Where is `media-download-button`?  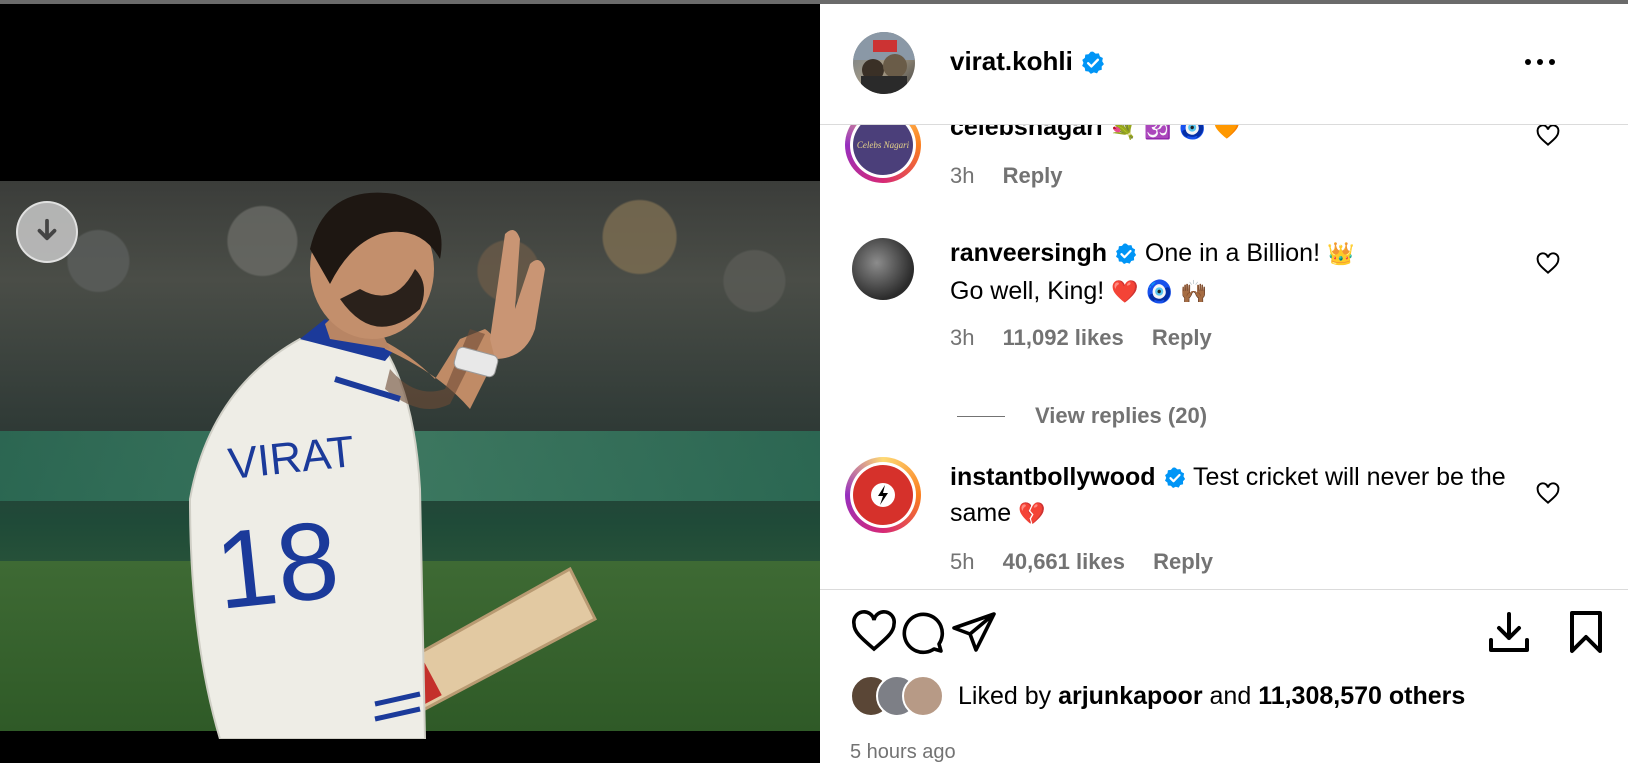
media-download-button is located at coordinates (47, 232).